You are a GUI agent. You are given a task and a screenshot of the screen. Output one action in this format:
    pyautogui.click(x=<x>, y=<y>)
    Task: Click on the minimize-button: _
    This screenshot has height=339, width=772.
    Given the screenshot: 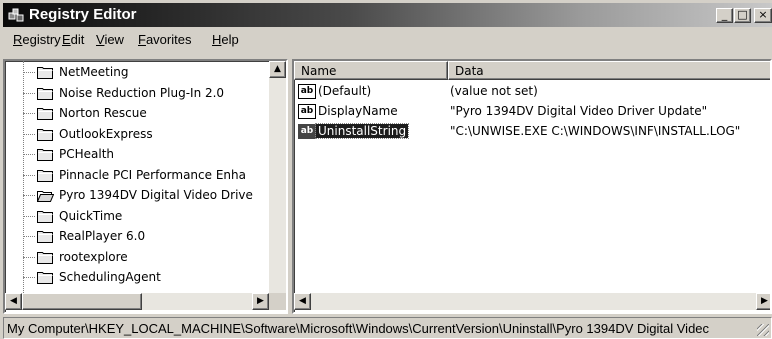 What is the action you would take?
    pyautogui.click(x=724, y=15)
    